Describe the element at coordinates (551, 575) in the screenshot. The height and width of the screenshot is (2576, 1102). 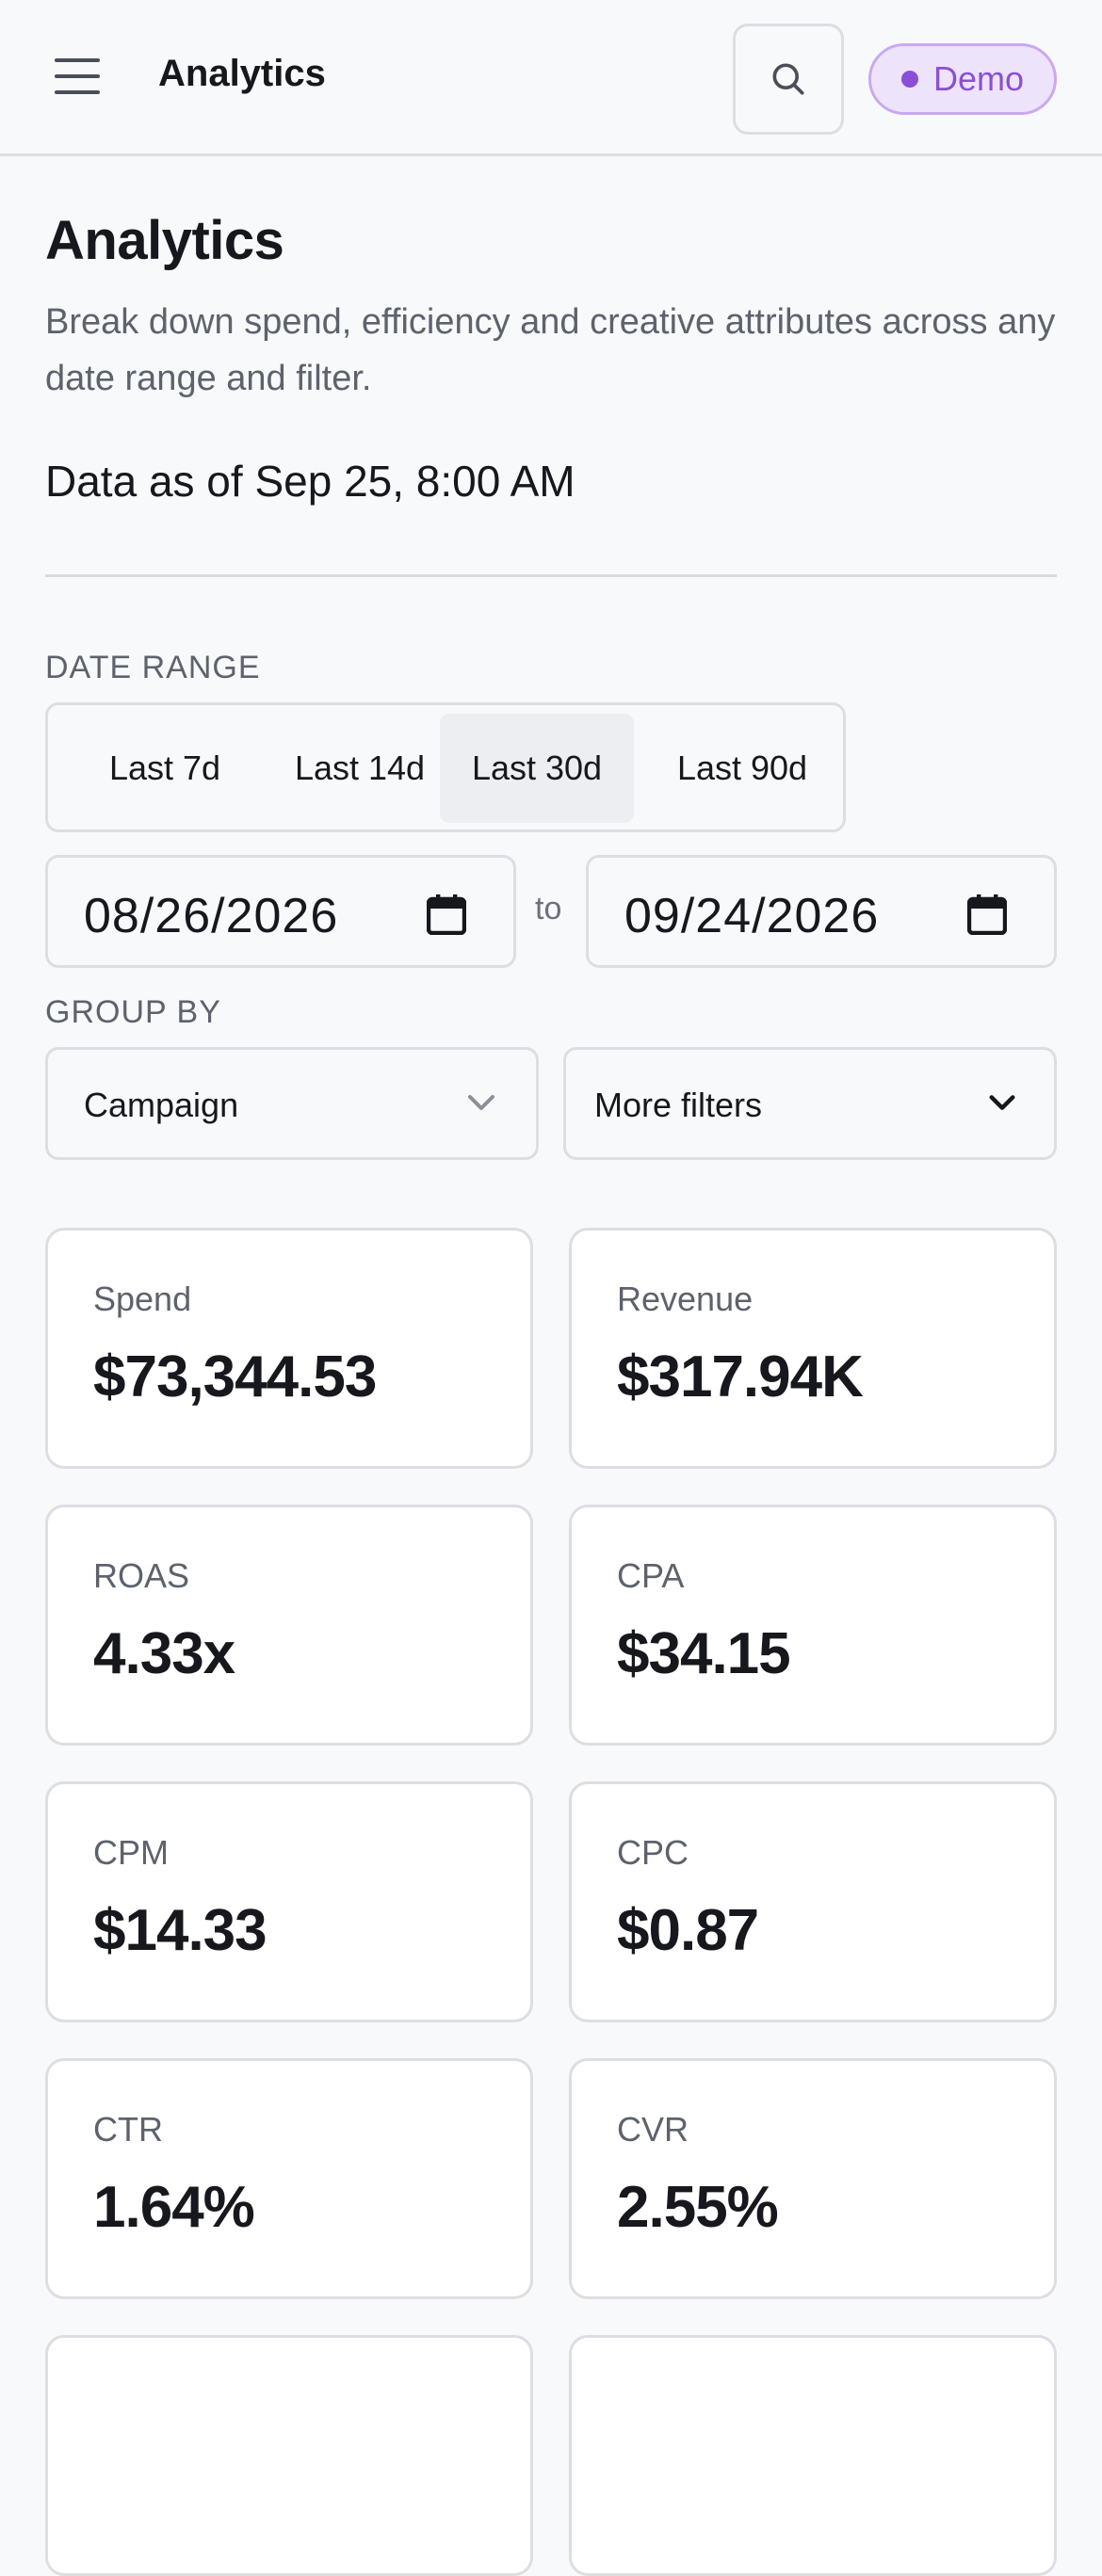
I see `divider` at that location.